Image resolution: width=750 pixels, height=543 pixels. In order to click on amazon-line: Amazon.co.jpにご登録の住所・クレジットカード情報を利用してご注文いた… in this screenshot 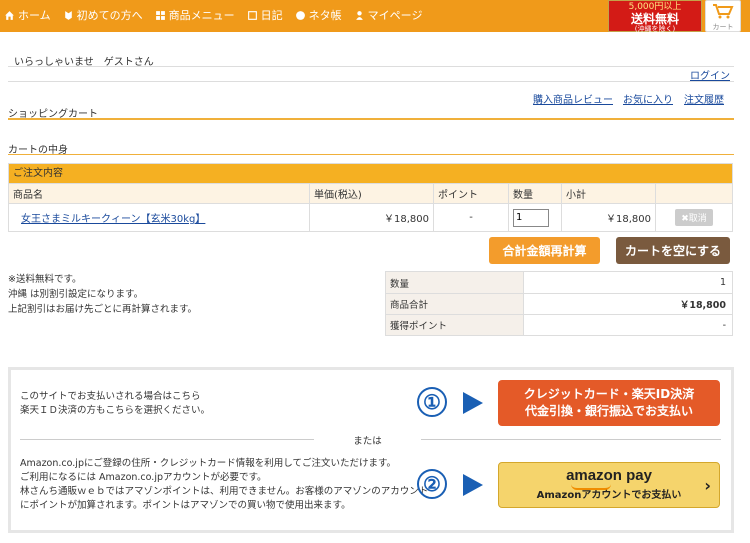, I will do `click(208, 463)`.